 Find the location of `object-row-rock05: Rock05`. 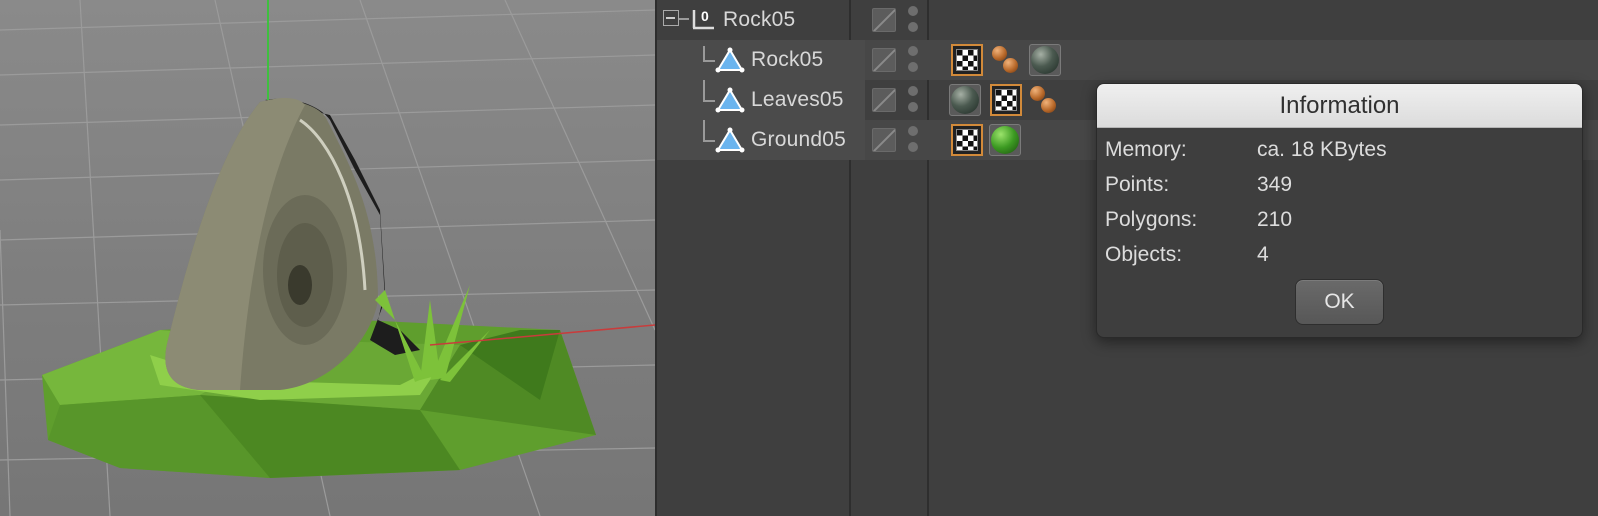

object-row-rock05: Rock05 is located at coordinates (1127, 60).